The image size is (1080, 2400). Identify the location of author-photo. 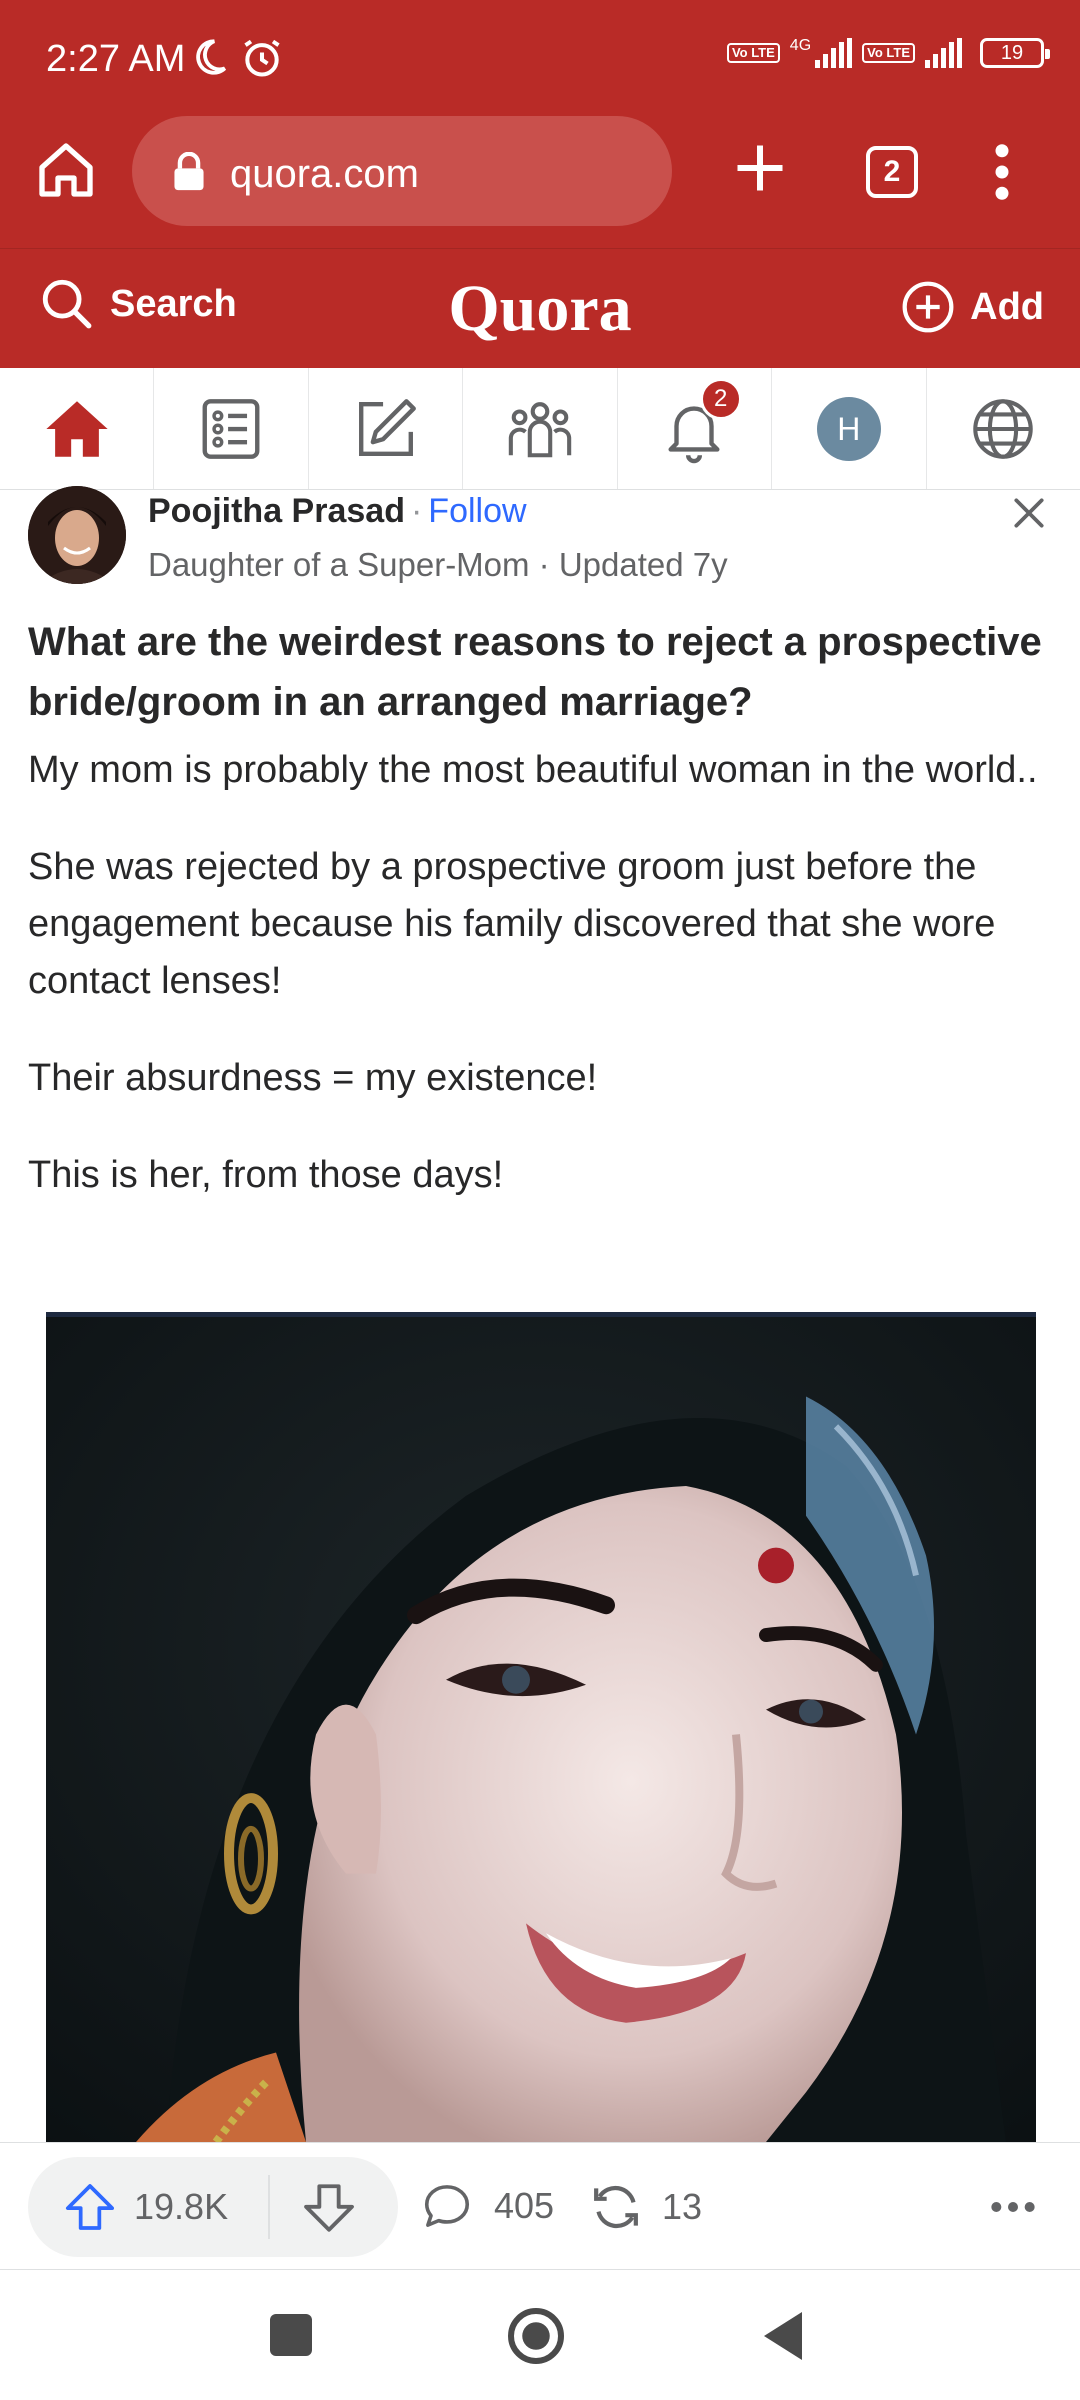
(77, 535).